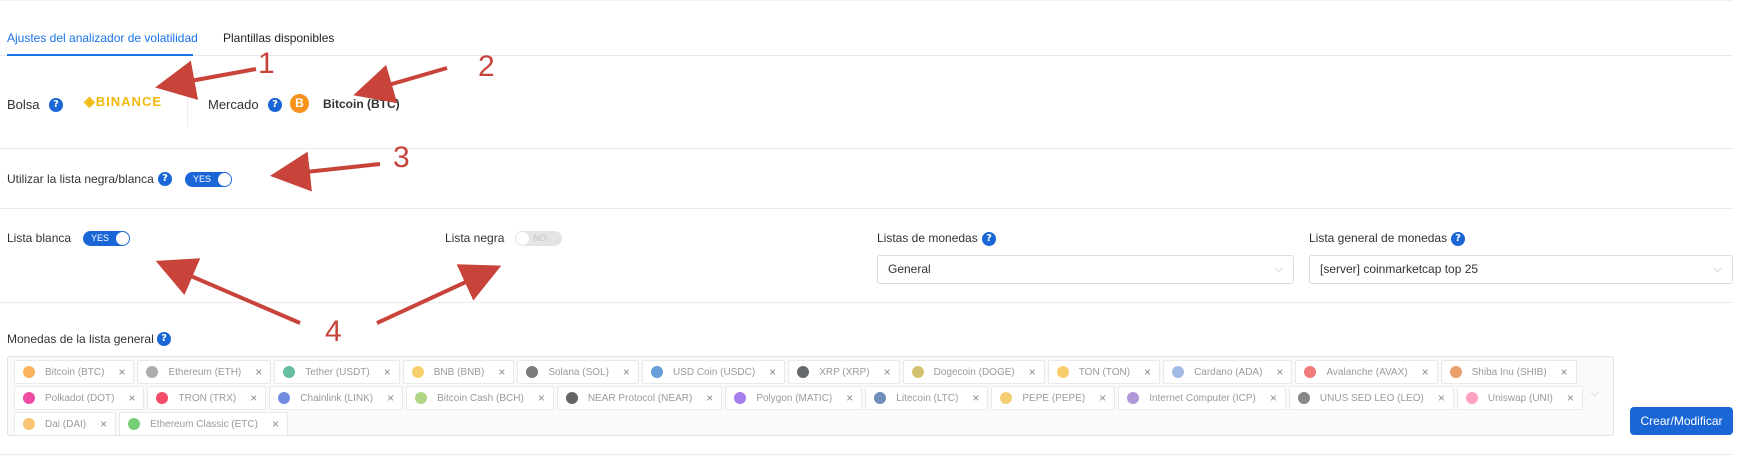  I want to click on toggle-text: NO, so click(540, 238).